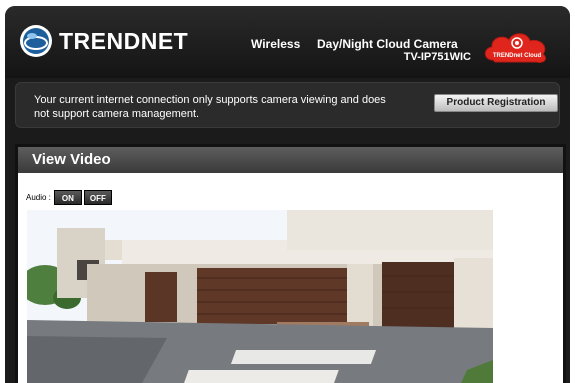 The height and width of the screenshot is (383, 575). What do you see at coordinates (36, 41) in the screenshot?
I see `trendnet-globe-icon` at bounding box center [36, 41].